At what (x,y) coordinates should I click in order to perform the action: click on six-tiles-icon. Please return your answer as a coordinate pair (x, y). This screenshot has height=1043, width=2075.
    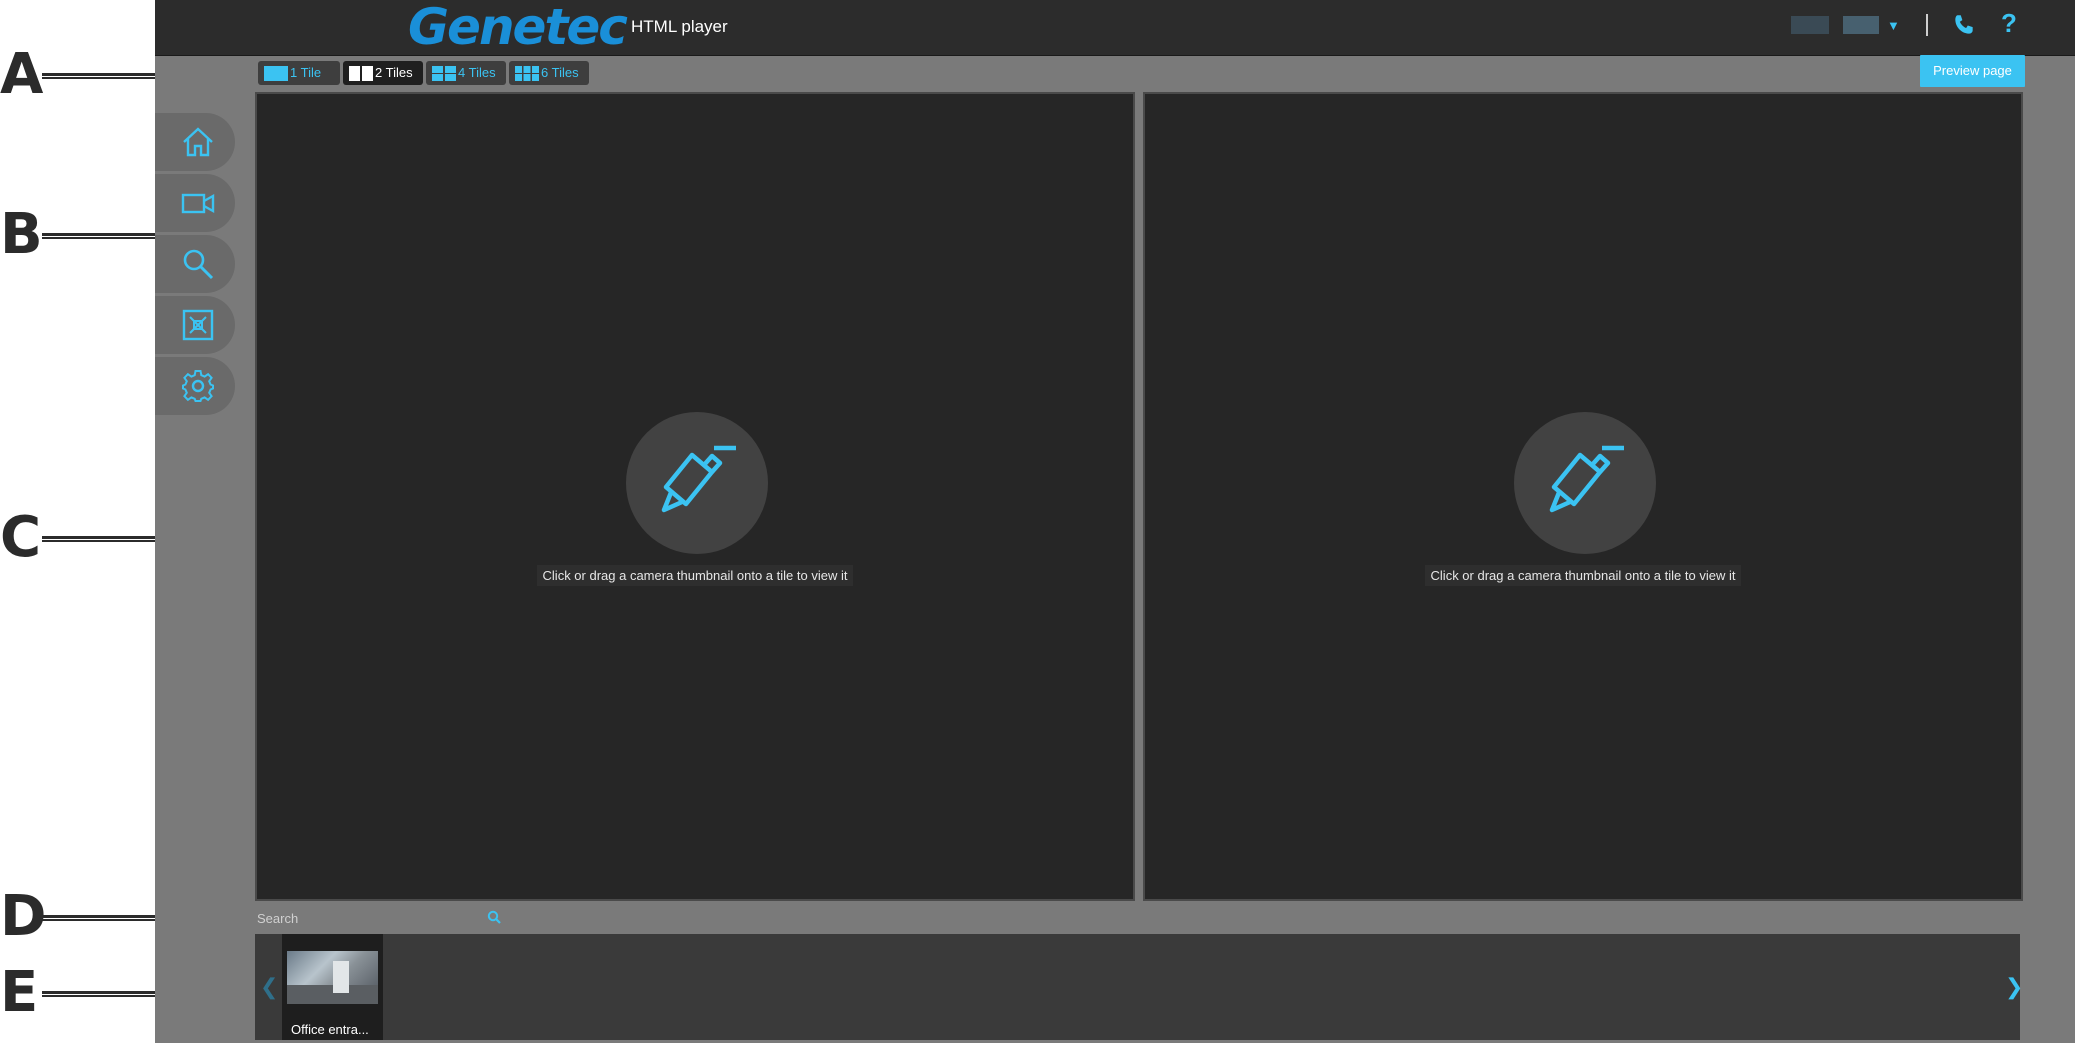
    Looking at the image, I should click on (527, 73).